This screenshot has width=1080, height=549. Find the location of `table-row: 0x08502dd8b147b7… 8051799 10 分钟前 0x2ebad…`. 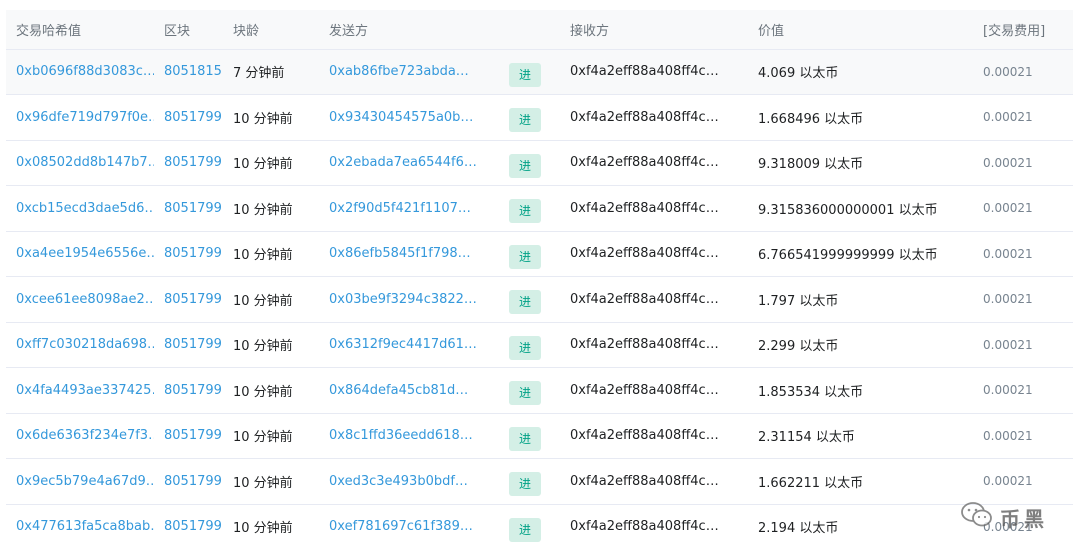

table-row: 0x08502dd8b147b7… 8051799 10 分钟前 0x2ebad… is located at coordinates (539, 163).